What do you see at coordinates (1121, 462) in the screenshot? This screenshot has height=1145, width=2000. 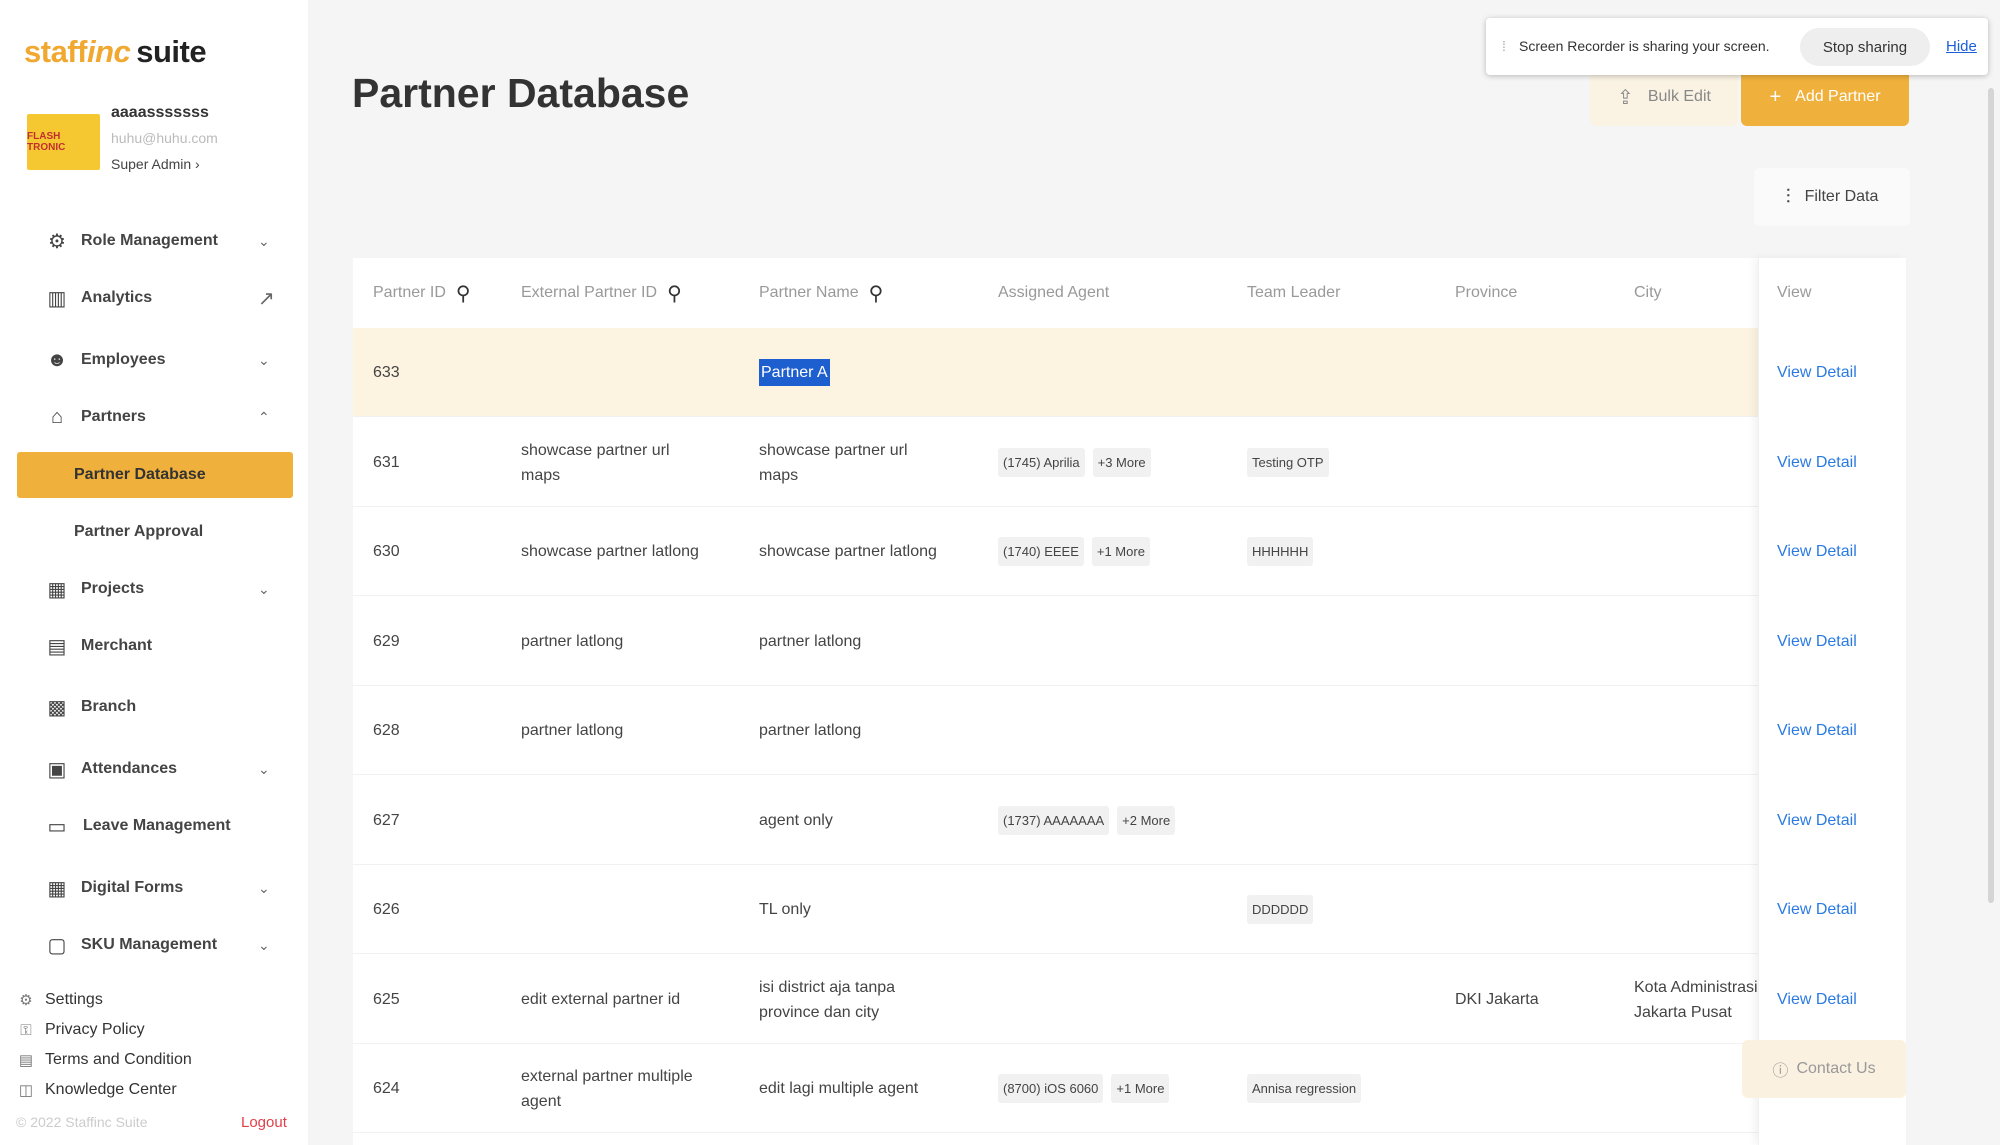 I see `more-tag: +3 More` at bounding box center [1121, 462].